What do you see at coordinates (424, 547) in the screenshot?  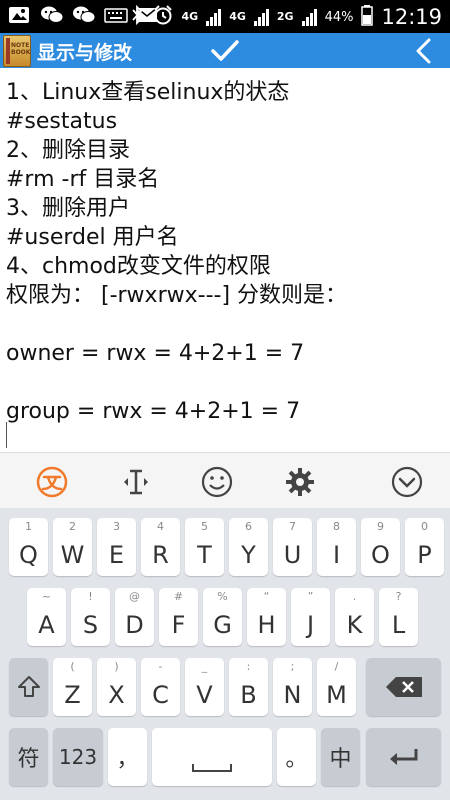 I see `key-p: 0P` at bounding box center [424, 547].